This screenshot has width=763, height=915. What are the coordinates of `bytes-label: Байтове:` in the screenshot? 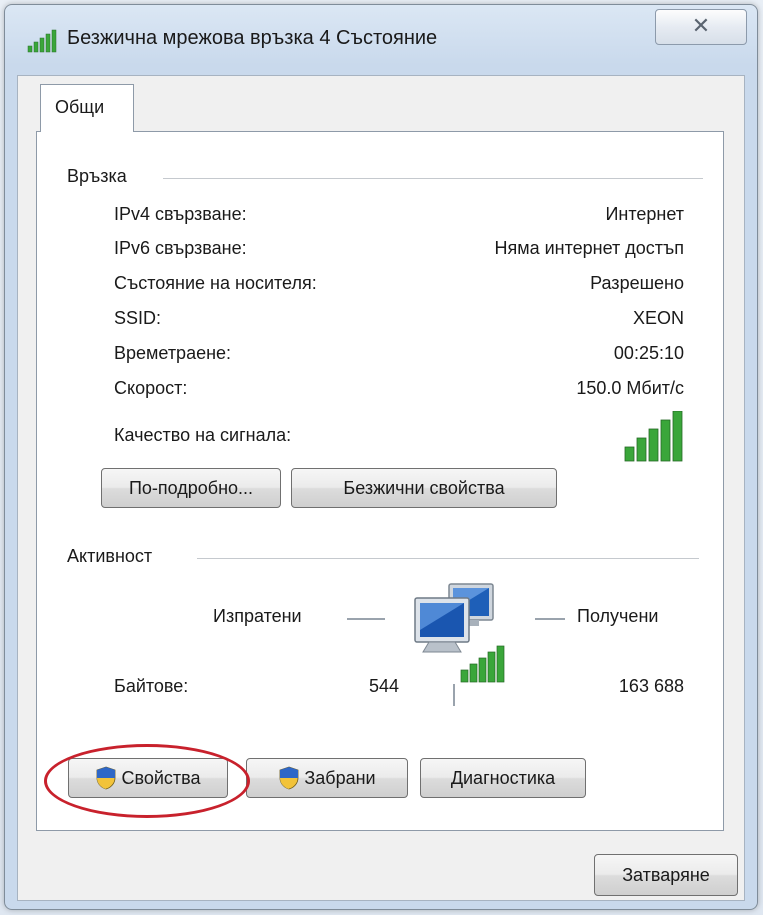 It's located at (151, 686).